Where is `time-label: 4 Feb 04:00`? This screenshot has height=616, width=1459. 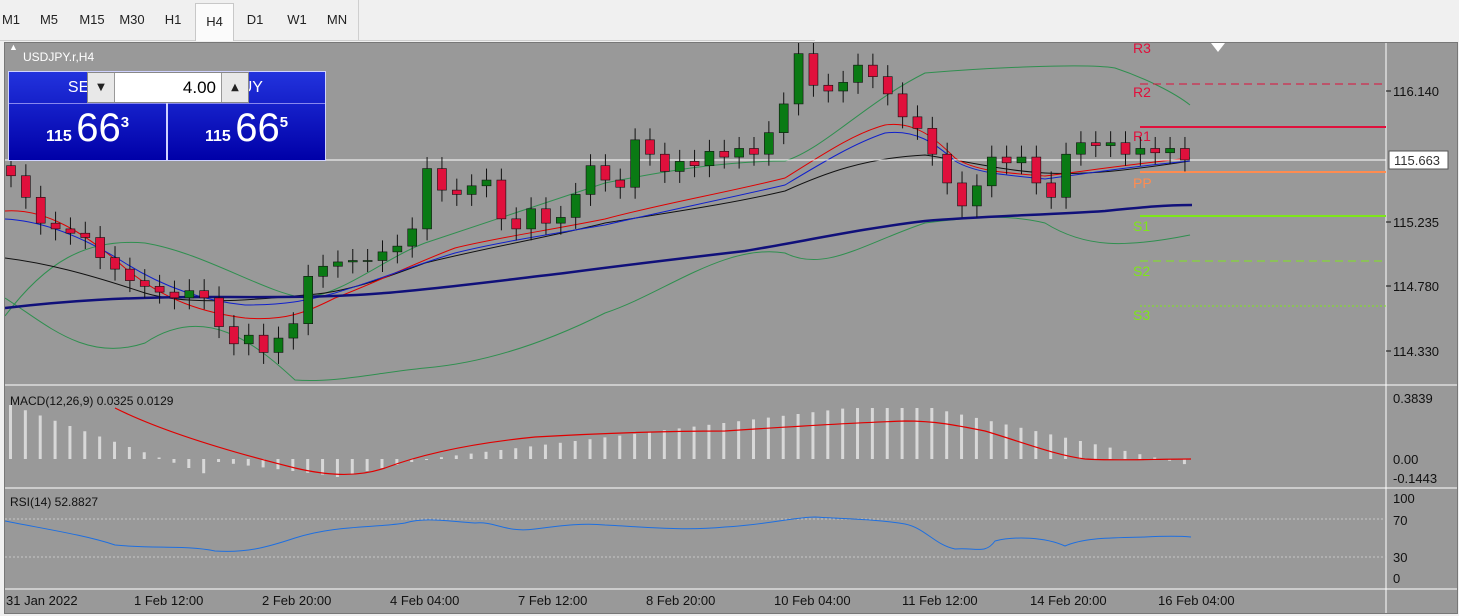 time-label: 4 Feb 04:00 is located at coordinates (424, 600).